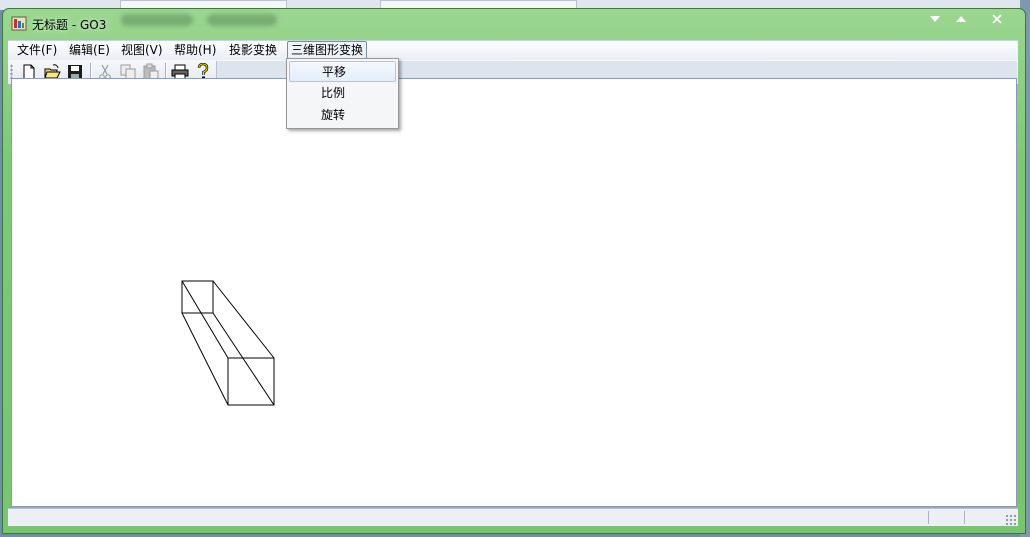 Image resolution: width=1030 pixels, height=537 pixels. Describe the element at coordinates (513, 517) in the screenshot. I see `status-bar` at that location.